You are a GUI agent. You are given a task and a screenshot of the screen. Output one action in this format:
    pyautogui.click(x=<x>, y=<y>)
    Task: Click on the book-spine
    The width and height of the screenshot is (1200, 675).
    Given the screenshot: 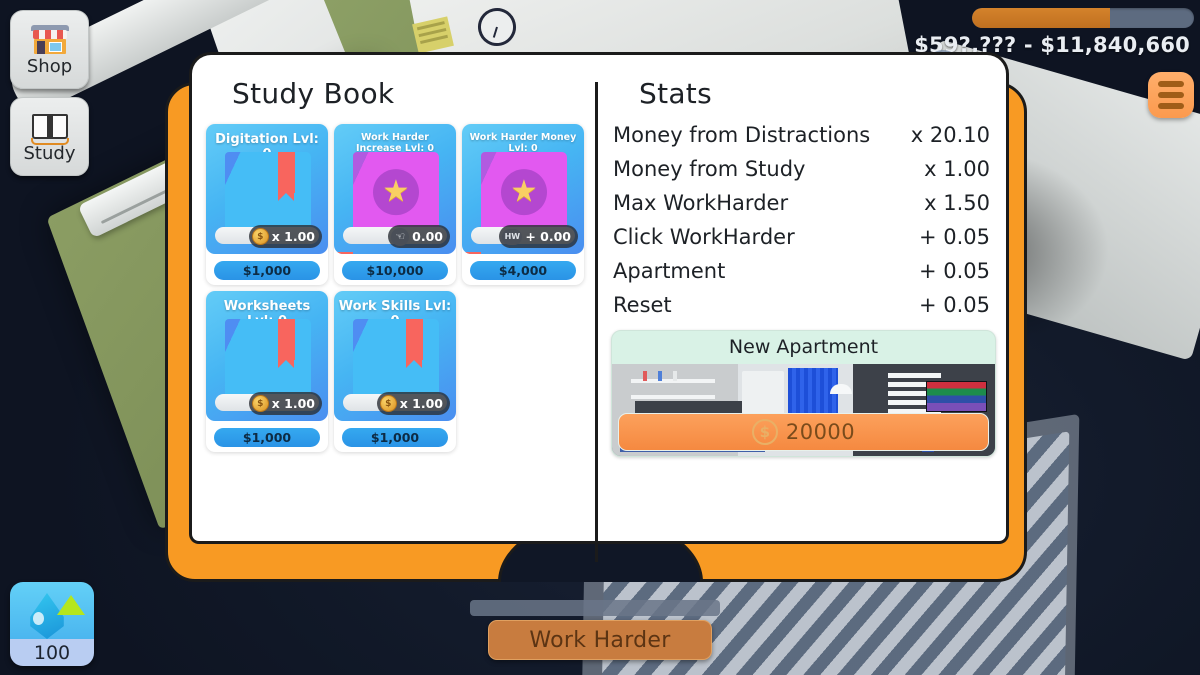 What is the action you would take?
    pyautogui.click(x=596, y=322)
    